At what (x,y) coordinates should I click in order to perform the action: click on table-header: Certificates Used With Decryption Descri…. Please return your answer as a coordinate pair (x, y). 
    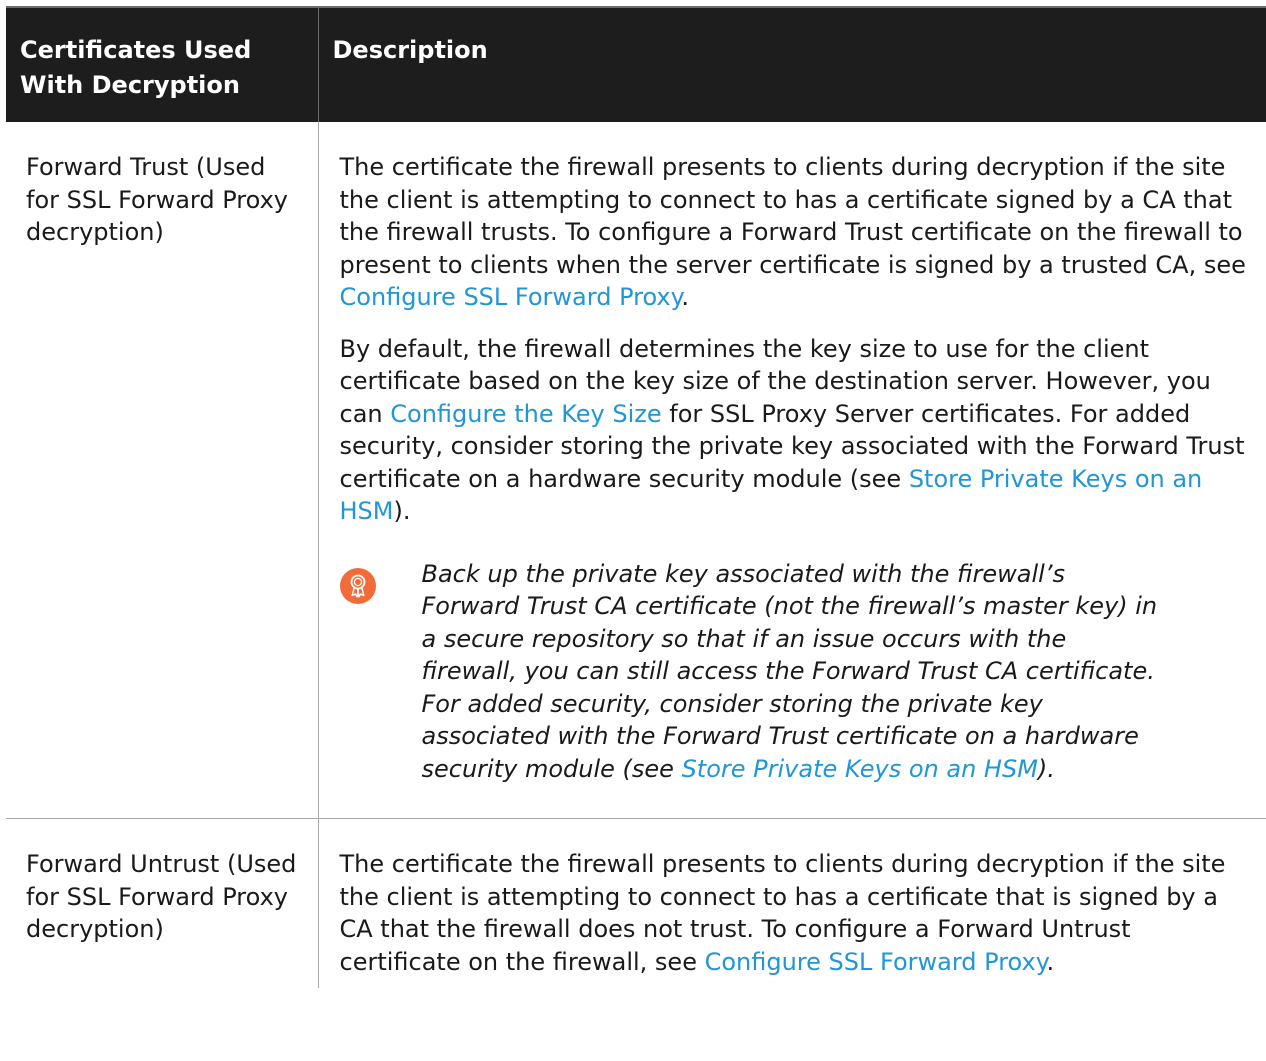
    Looking at the image, I should click on (636, 64).